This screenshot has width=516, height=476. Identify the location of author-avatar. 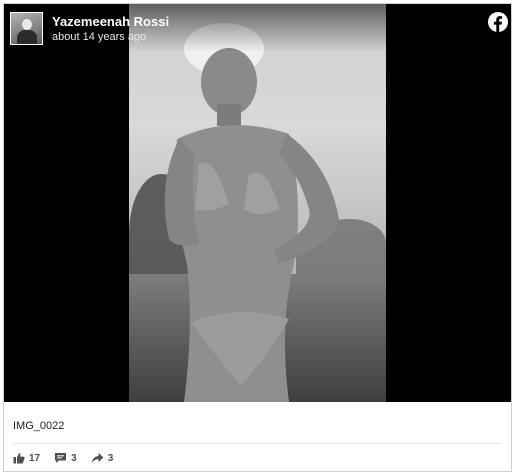
(26, 28).